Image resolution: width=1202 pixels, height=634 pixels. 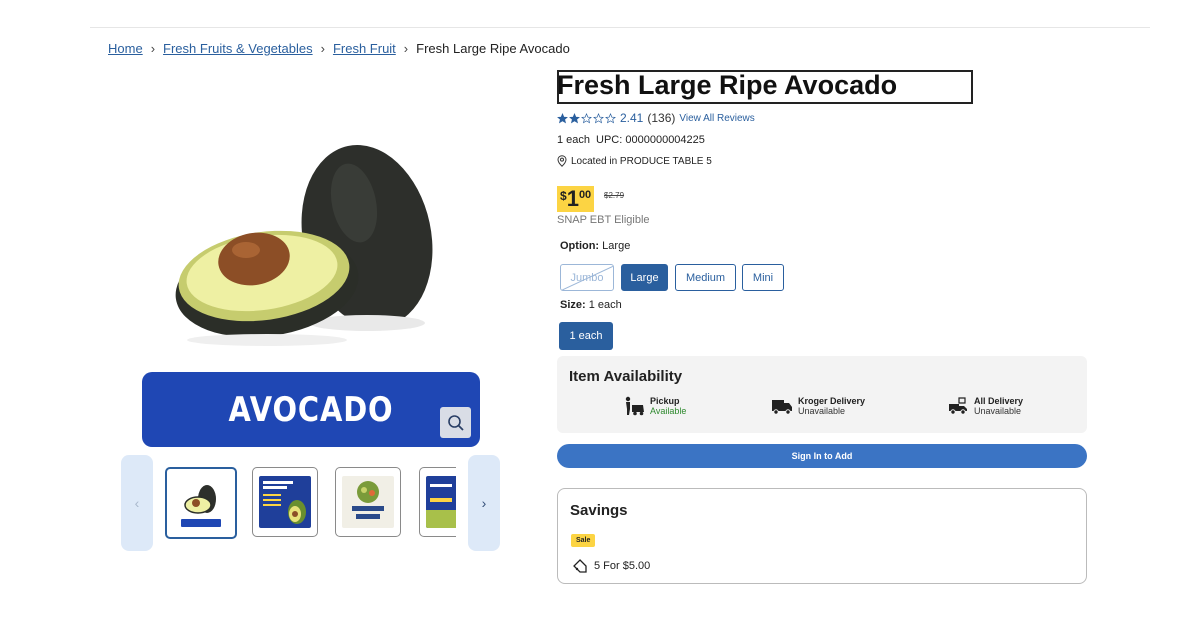 I want to click on header-divider, so click(x=620, y=27).